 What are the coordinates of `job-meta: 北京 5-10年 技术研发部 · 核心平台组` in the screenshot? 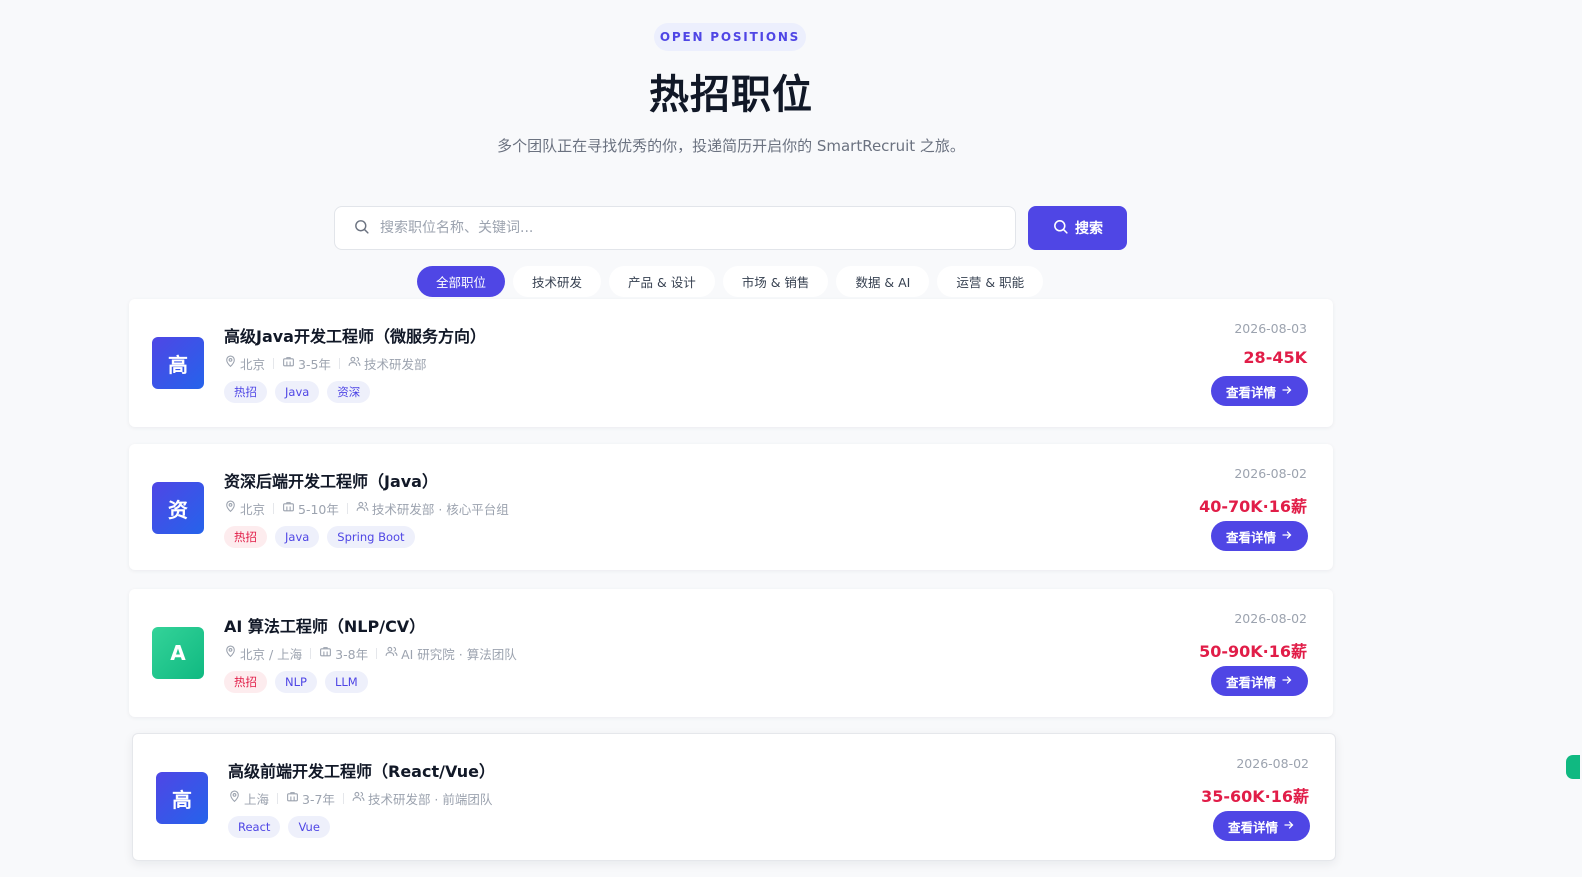 It's located at (366, 508).